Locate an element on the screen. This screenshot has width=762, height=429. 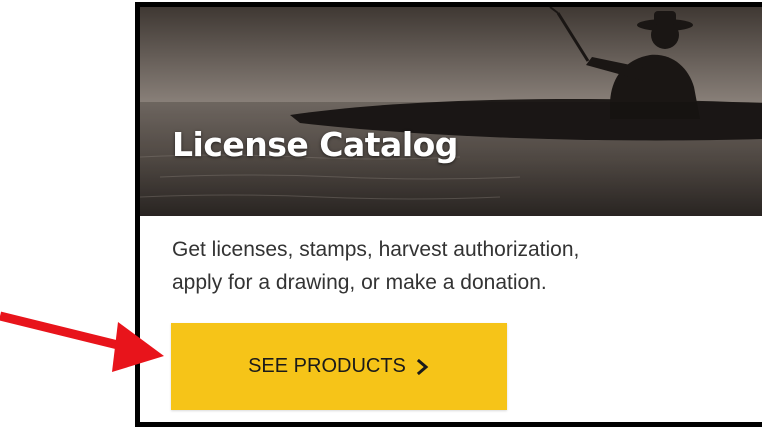
chevron-right-icon is located at coordinates (422, 366).